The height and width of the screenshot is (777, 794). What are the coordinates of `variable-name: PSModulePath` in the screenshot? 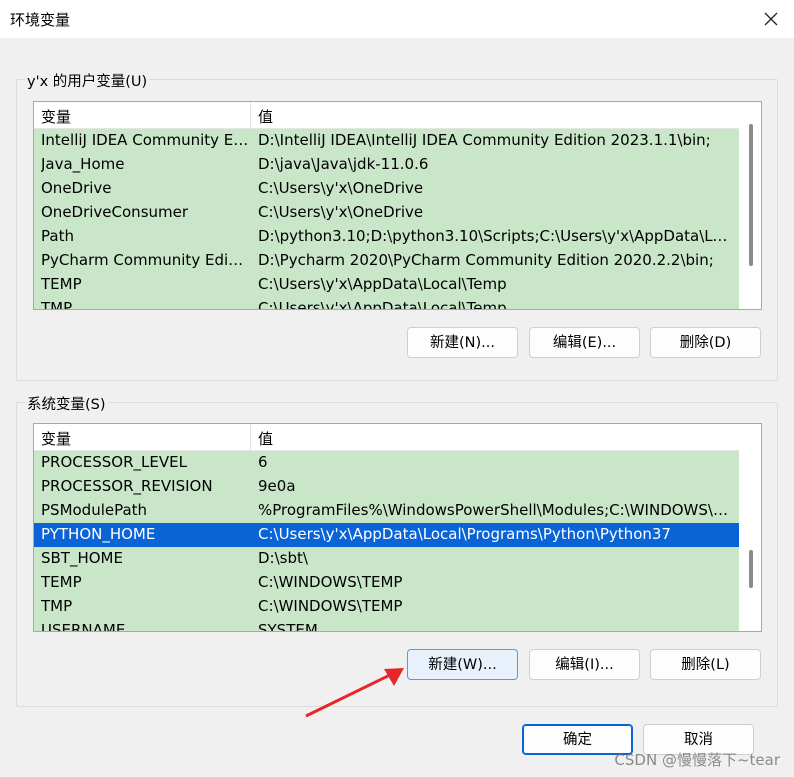 It's located at (94, 510).